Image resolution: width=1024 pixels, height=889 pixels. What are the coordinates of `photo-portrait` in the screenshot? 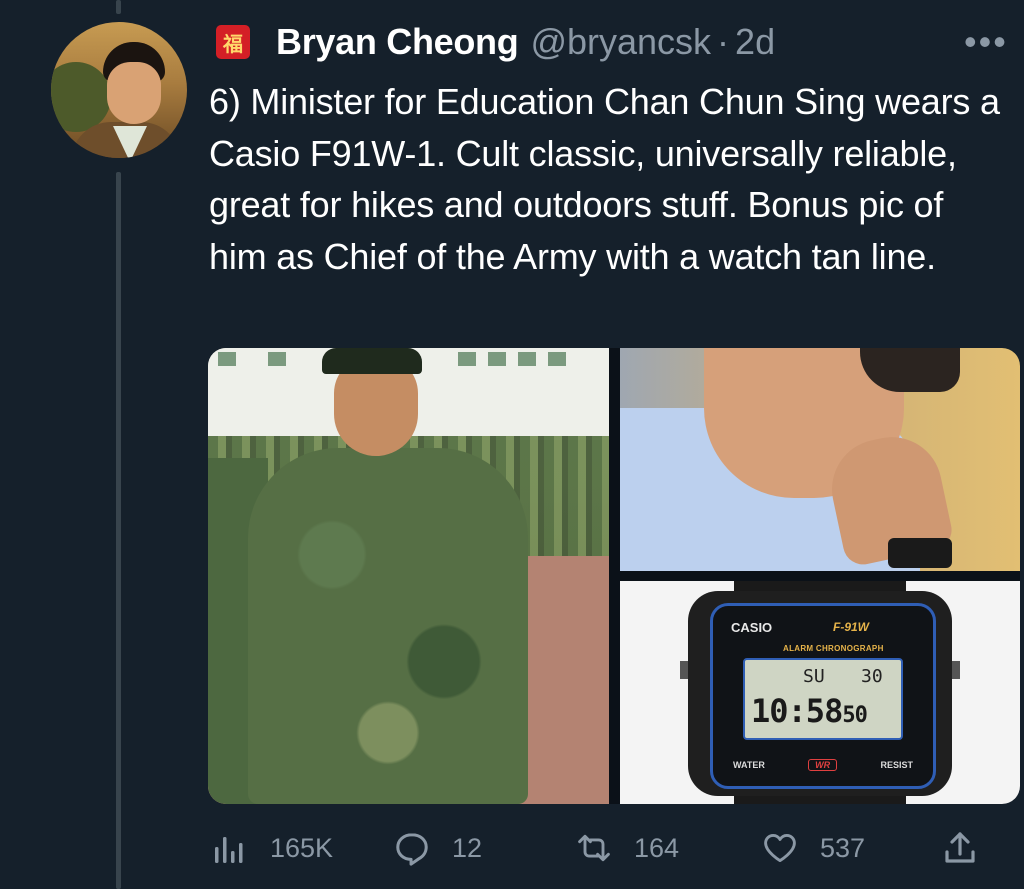 It's located at (820, 459).